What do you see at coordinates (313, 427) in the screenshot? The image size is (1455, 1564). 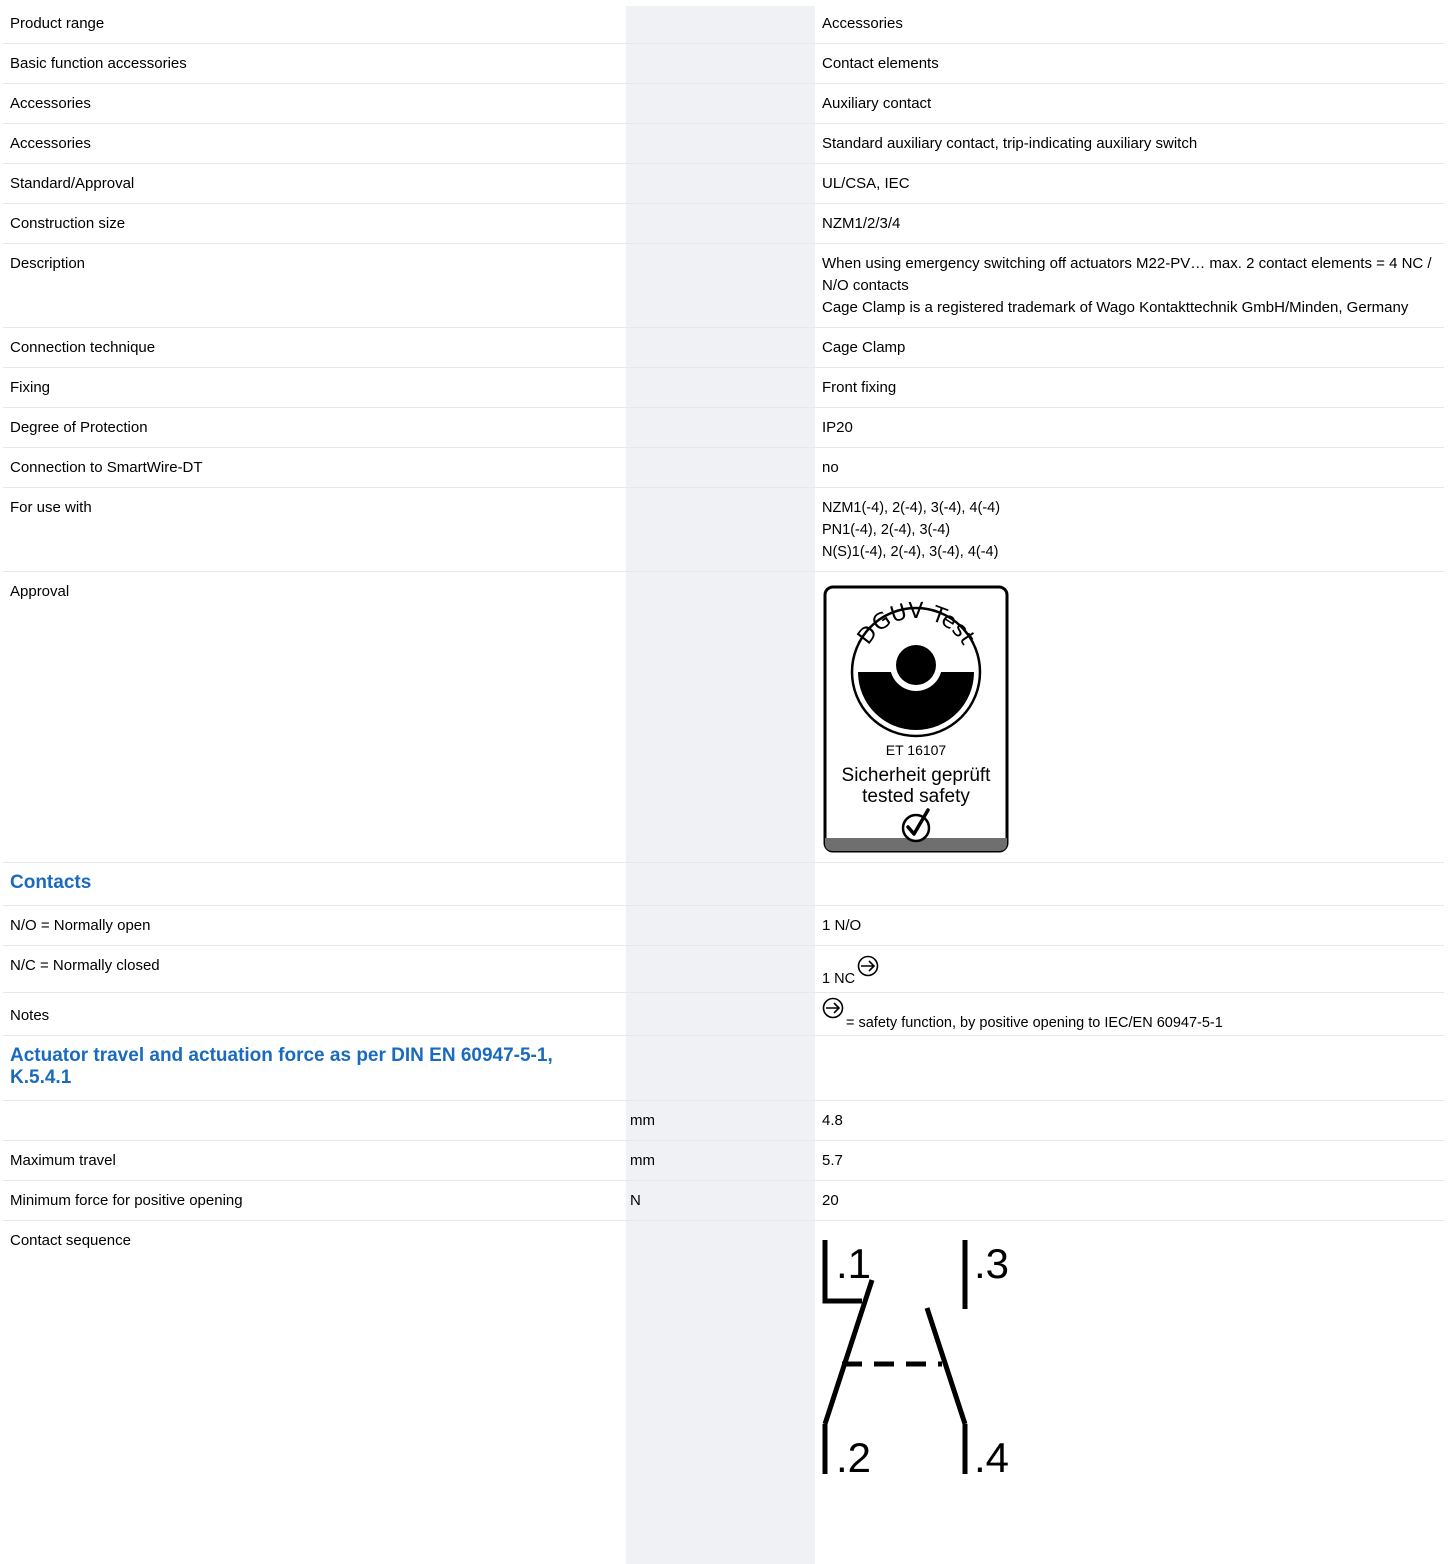 I see `row-label: Degree of Protection` at bounding box center [313, 427].